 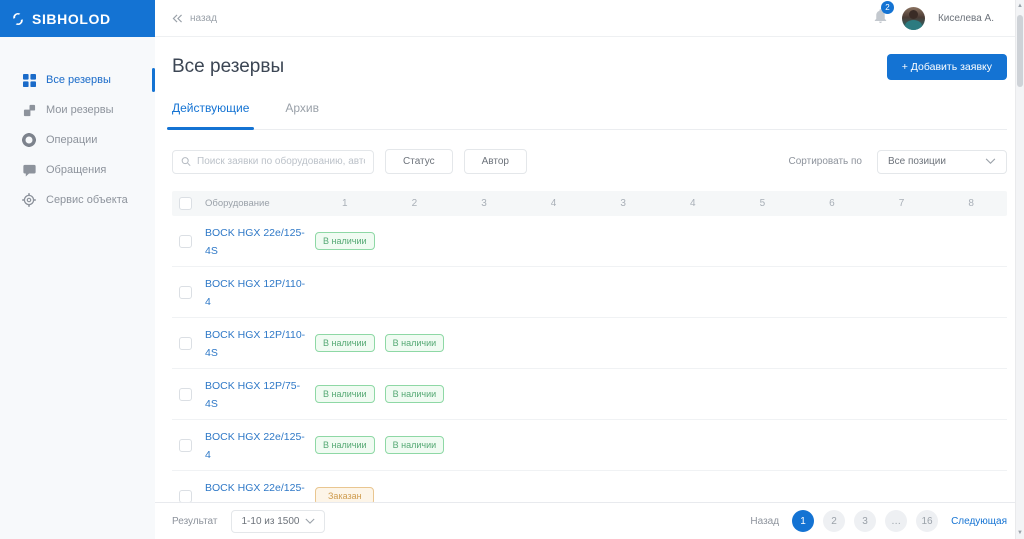 What do you see at coordinates (979, 521) in the screenshot?
I see `next-page-button: Следующая` at bounding box center [979, 521].